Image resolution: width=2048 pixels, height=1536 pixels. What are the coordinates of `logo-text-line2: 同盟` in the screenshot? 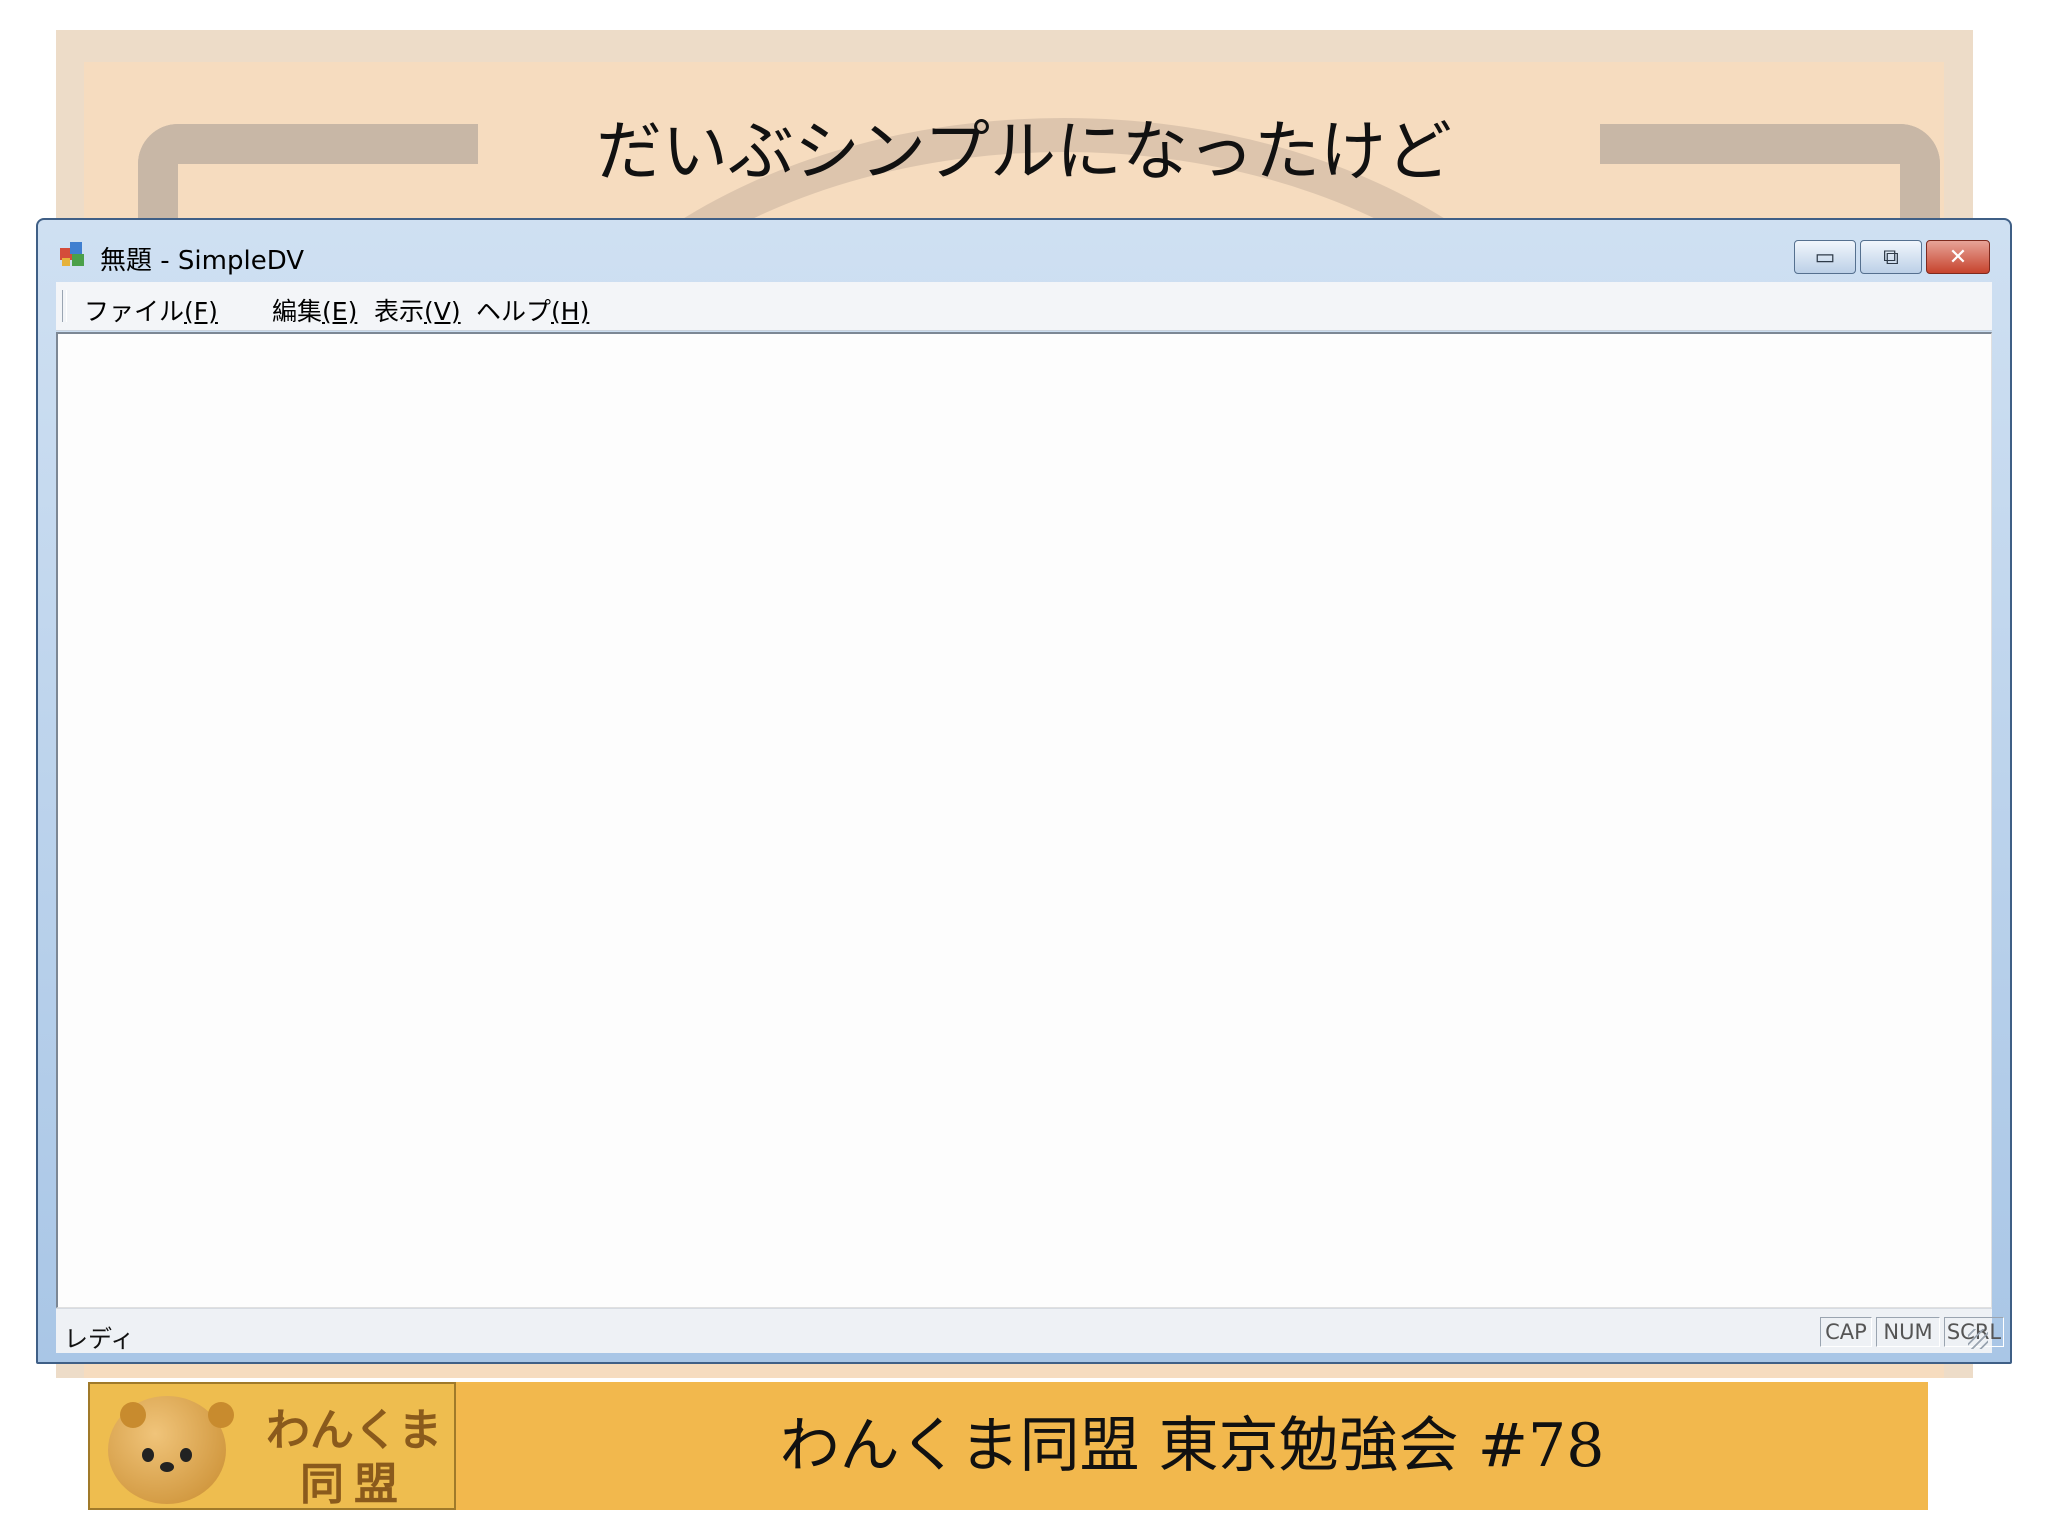 It's located at (354, 1484).